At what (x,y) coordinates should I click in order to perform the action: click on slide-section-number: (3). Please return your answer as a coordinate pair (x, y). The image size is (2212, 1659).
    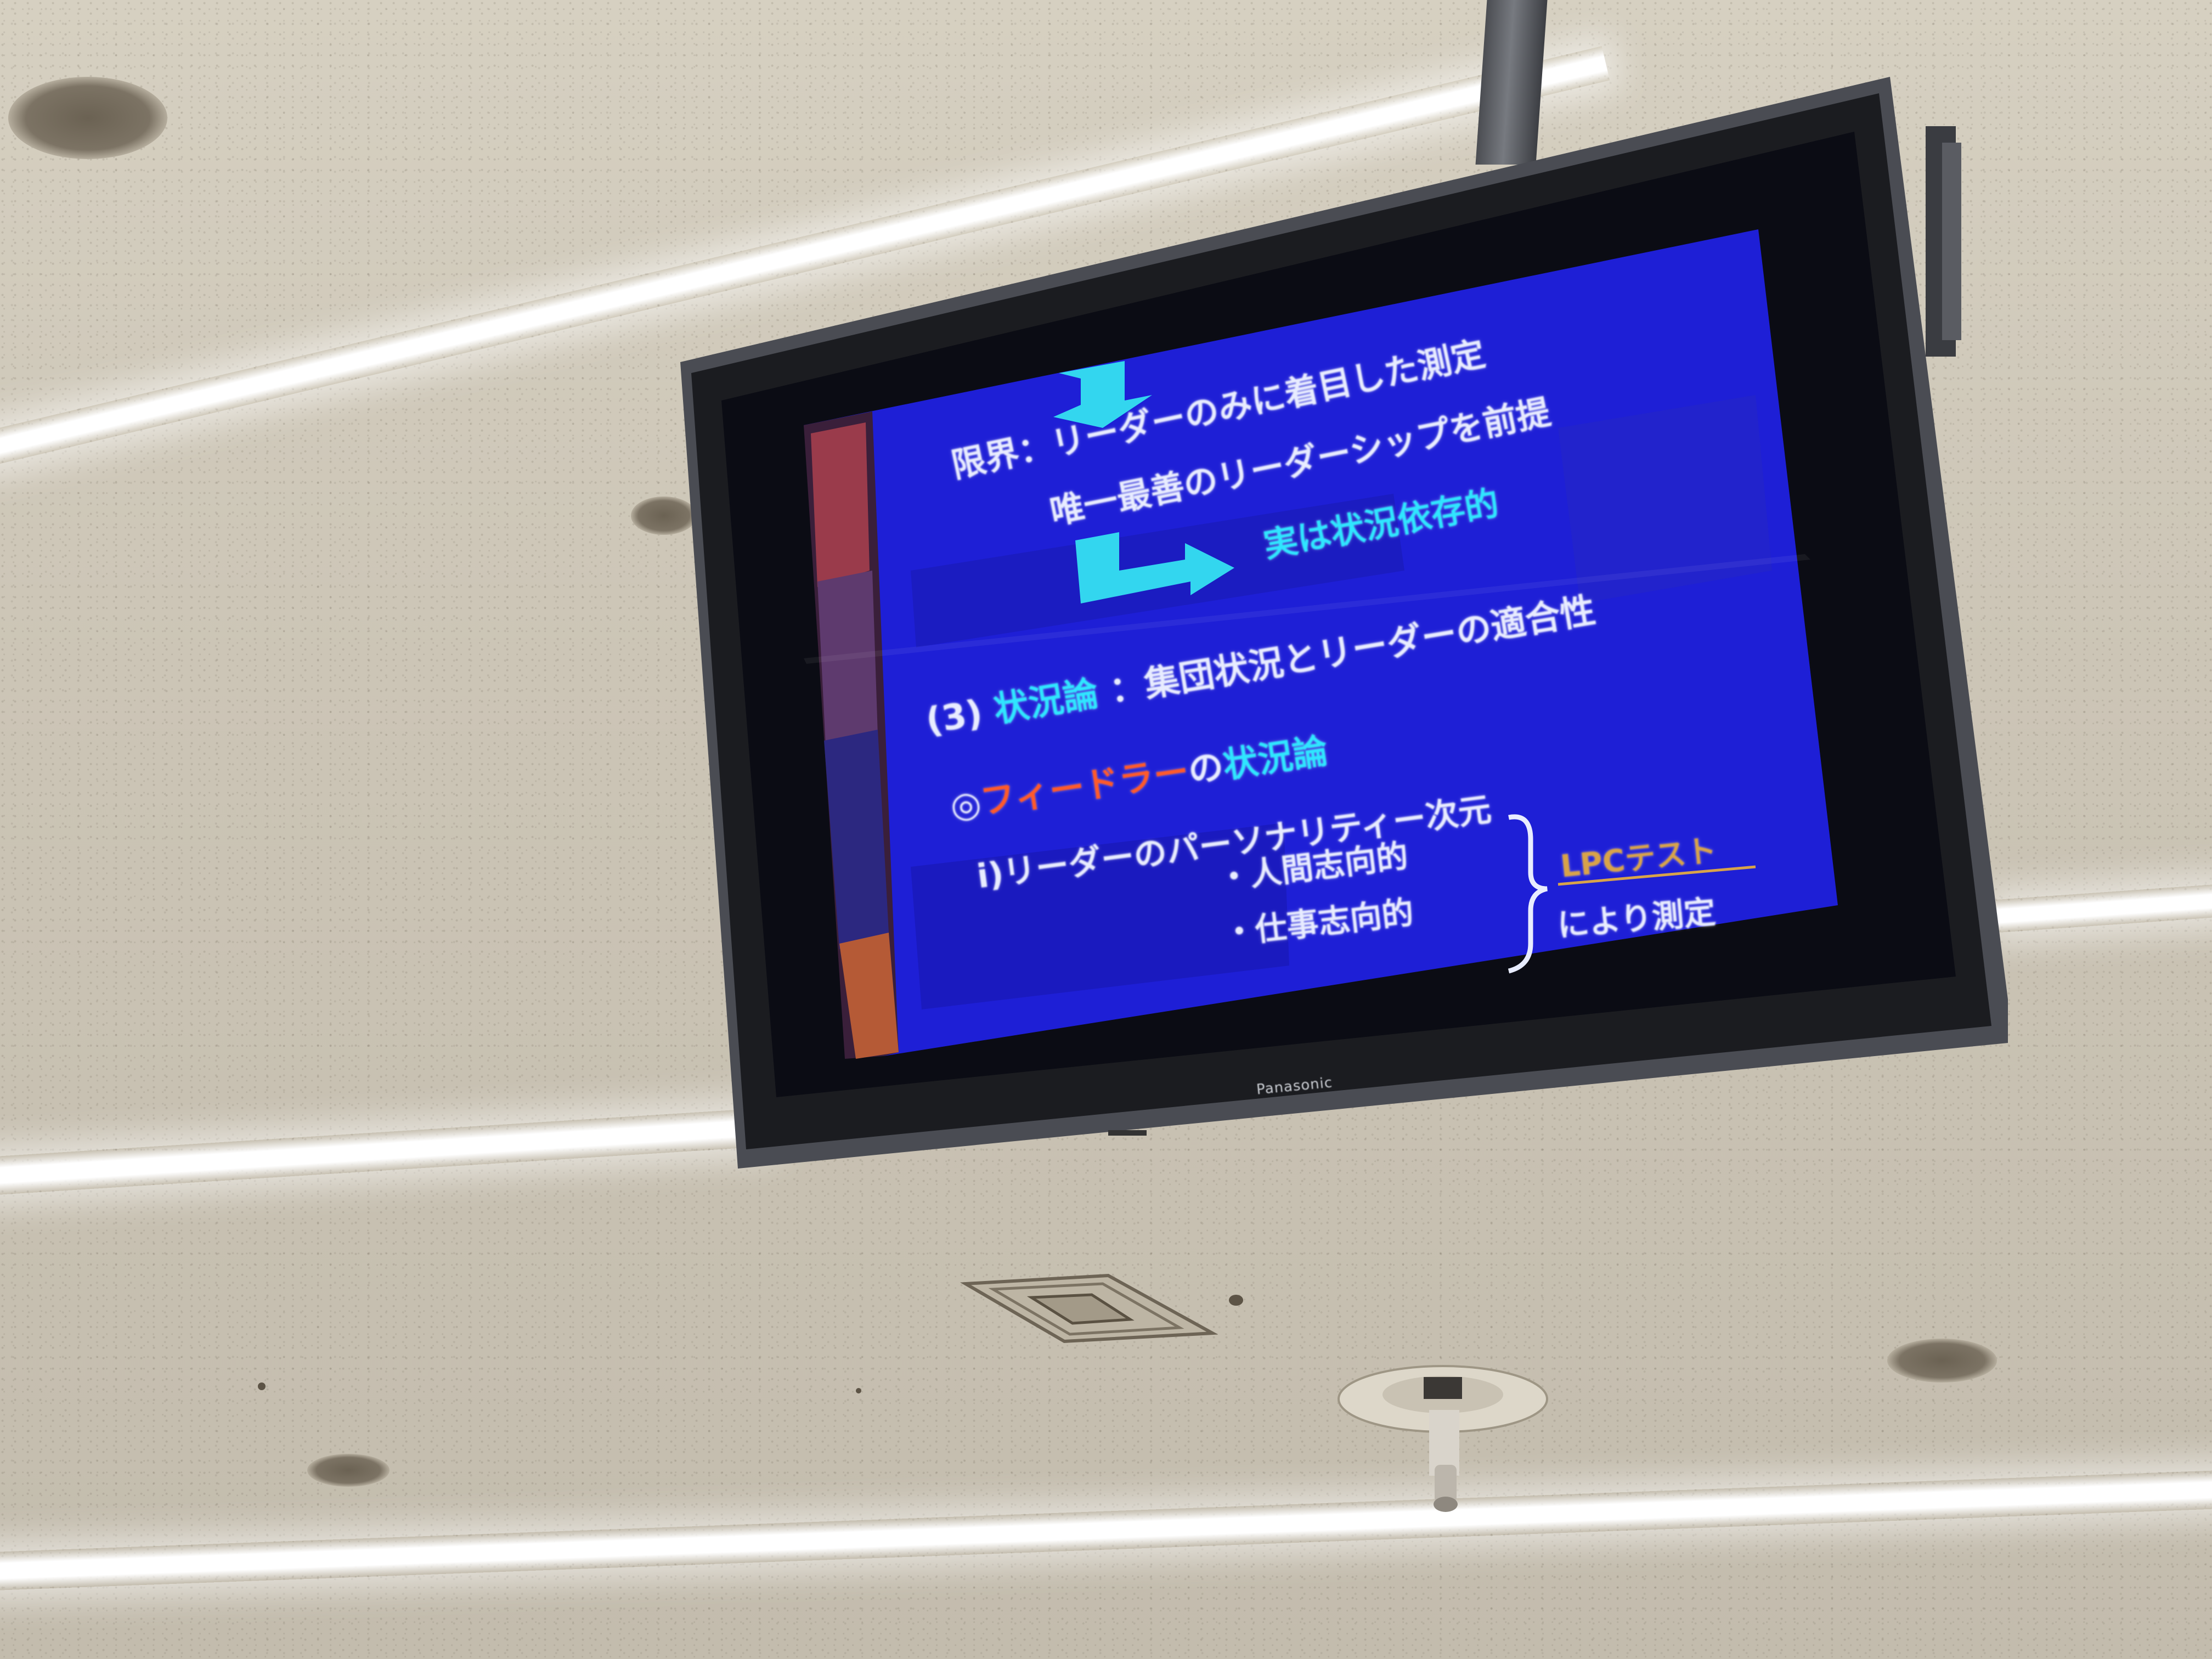
    Looking at the image, I should click on (955, 717).